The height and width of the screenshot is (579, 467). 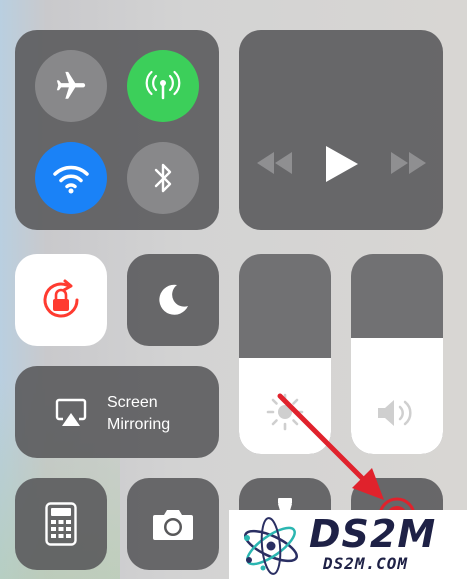 What do you see at coordinates (366, 563) in the screenshot?
I see `watermark-subtitle: DS2M.COM` at bounding box center [366, 563].